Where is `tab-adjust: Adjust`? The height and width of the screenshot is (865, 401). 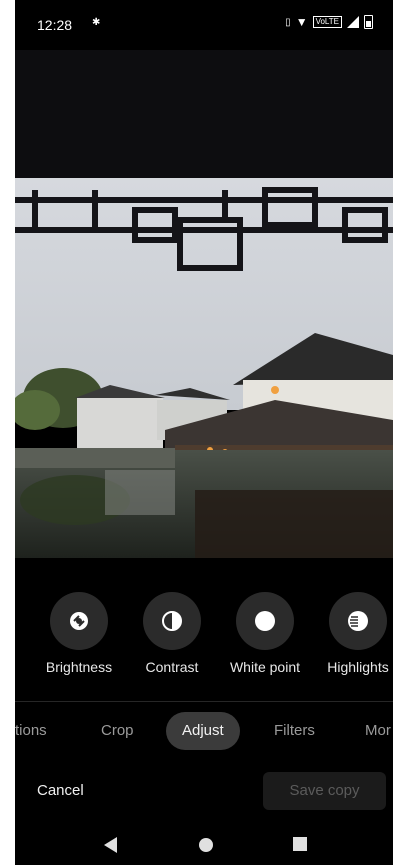 tab-adjust: Adjust is located at coordinates (203, 731).